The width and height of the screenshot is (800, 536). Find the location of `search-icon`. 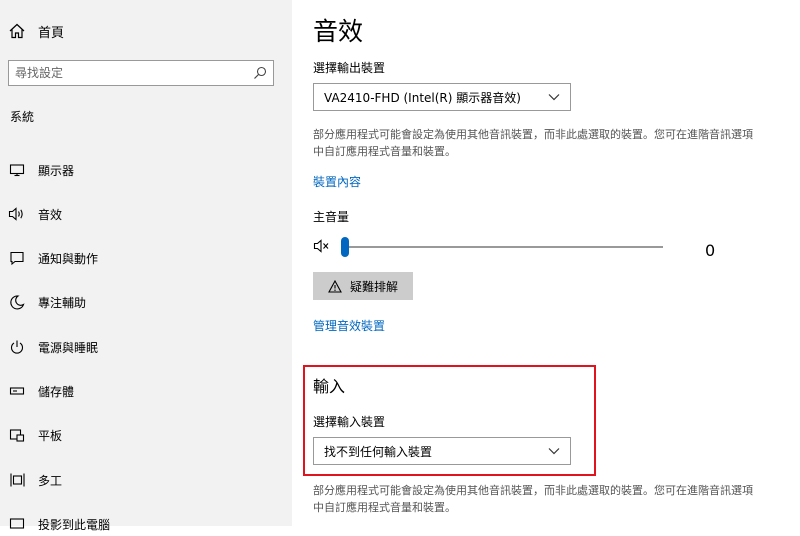

search-icon is located at coordinates (260, 73).